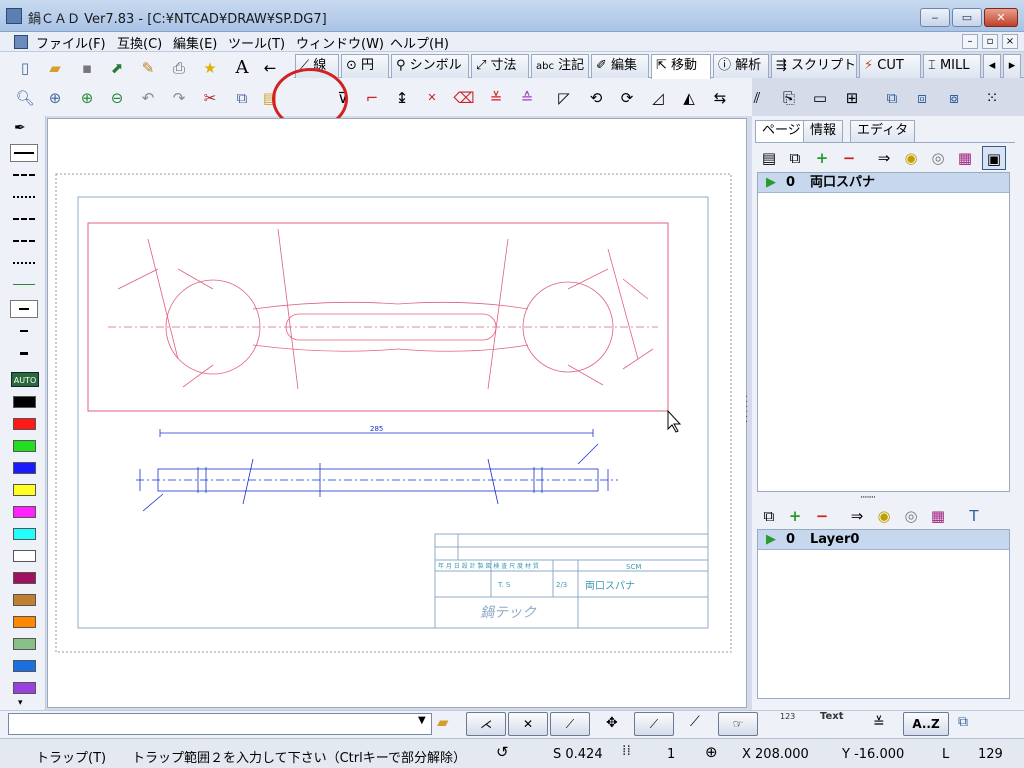 The image size is (1024, 768). I want to click on line-width-thick, so click(24, 353).